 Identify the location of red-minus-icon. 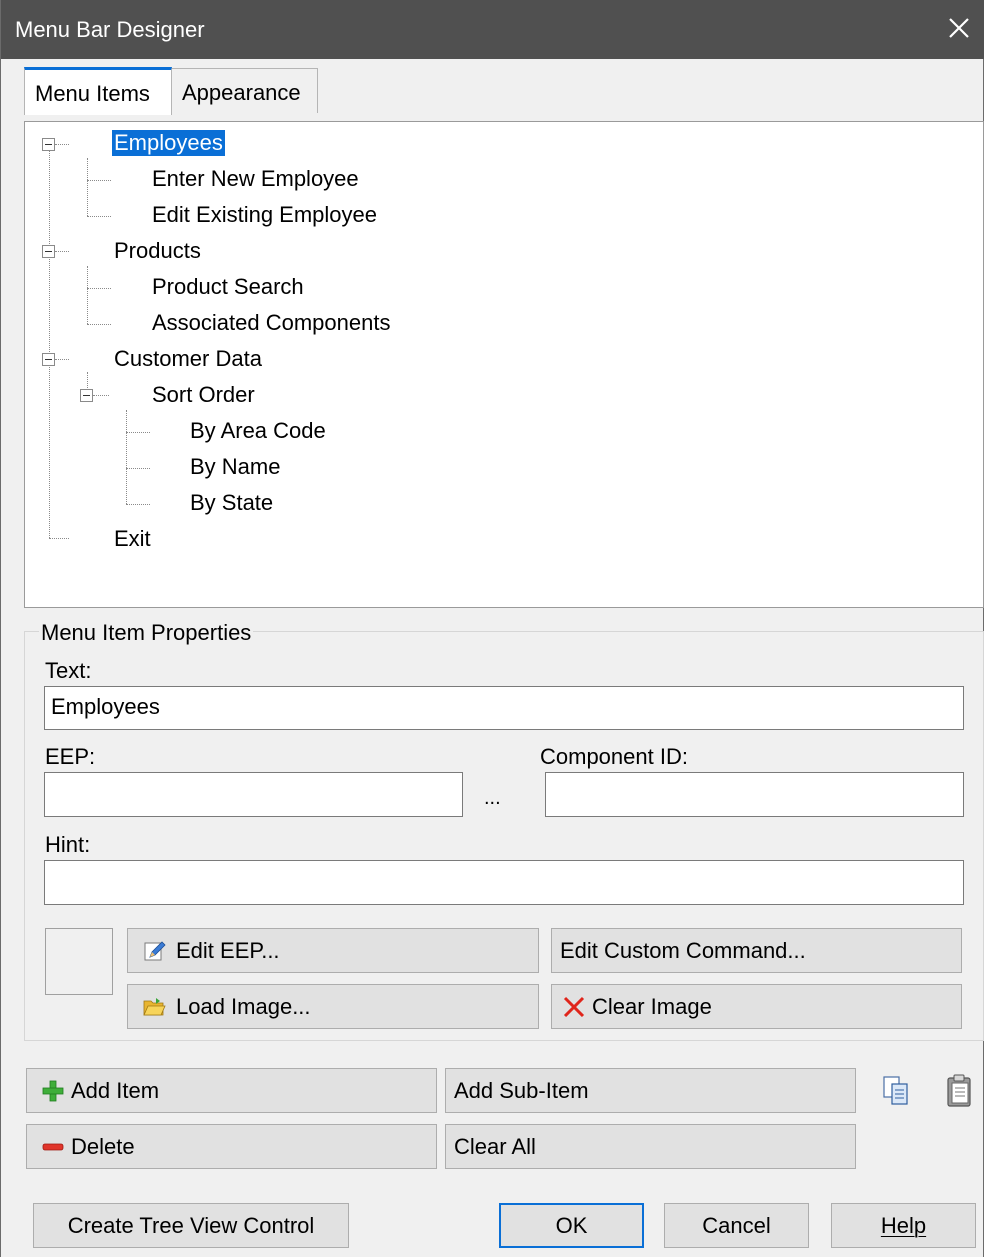
(53, 1146).